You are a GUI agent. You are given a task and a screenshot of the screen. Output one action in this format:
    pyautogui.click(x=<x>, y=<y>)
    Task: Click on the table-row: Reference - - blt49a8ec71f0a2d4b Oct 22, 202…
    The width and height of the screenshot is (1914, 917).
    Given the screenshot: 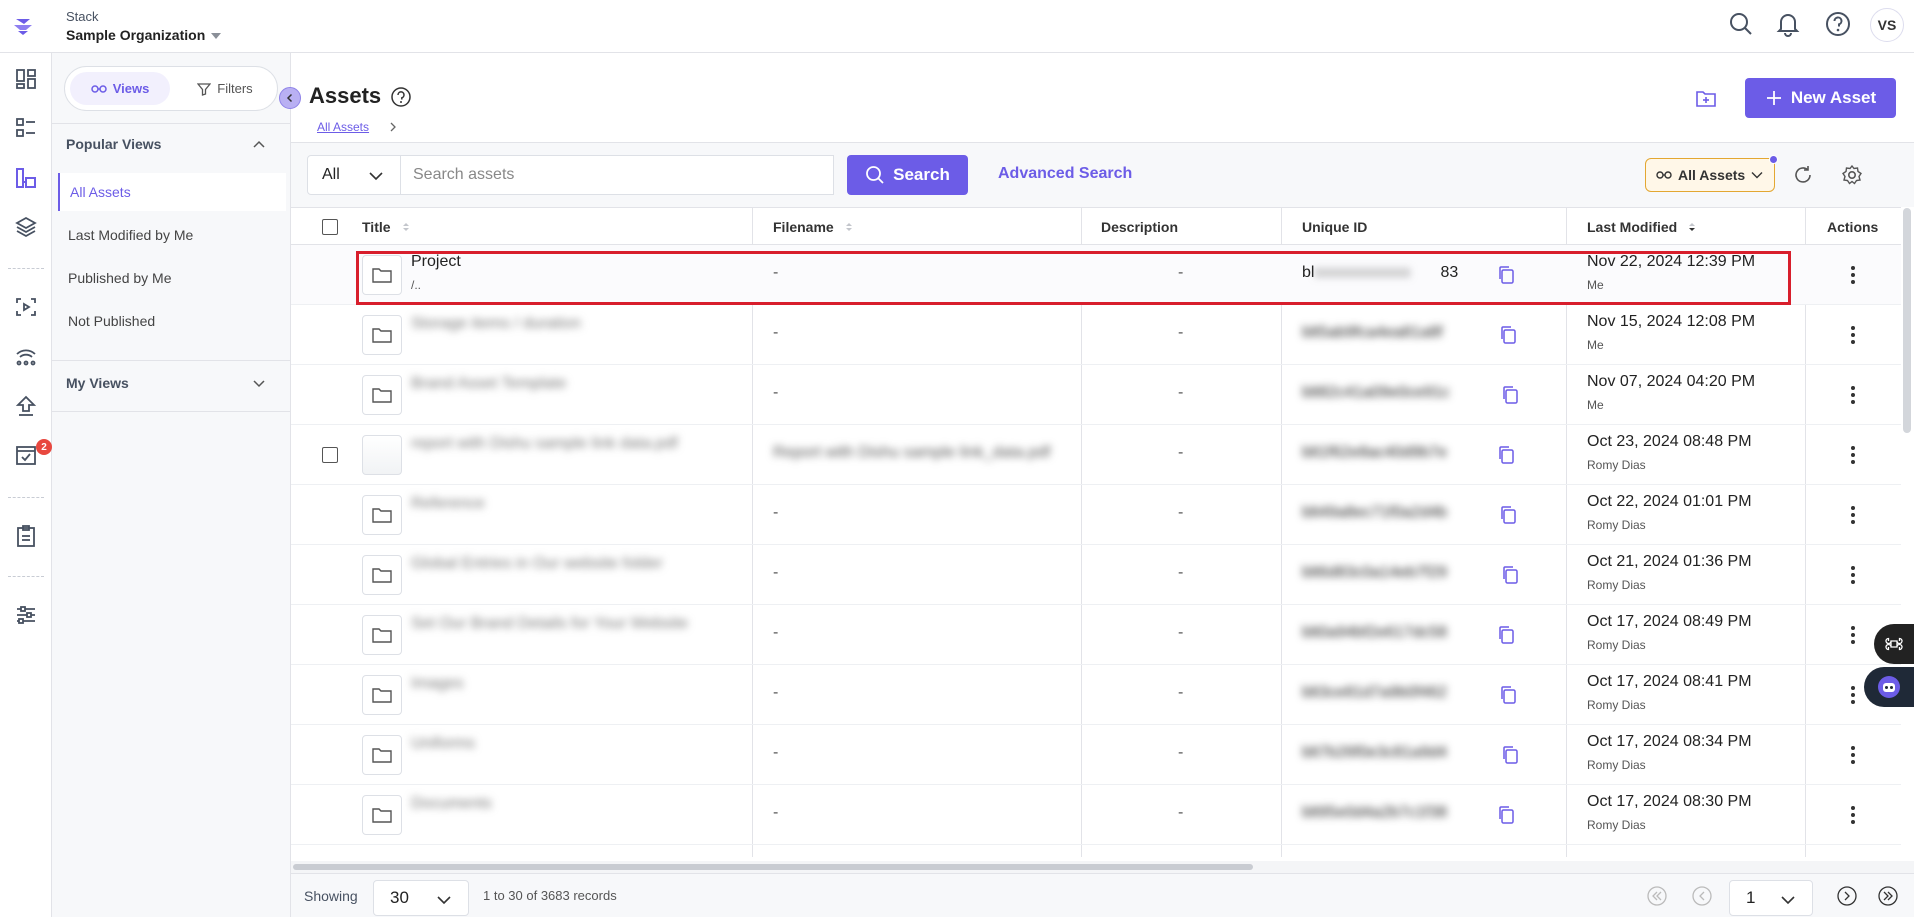 What is the action you would take?
    pyautogui.click(x=1096, y=515)
    